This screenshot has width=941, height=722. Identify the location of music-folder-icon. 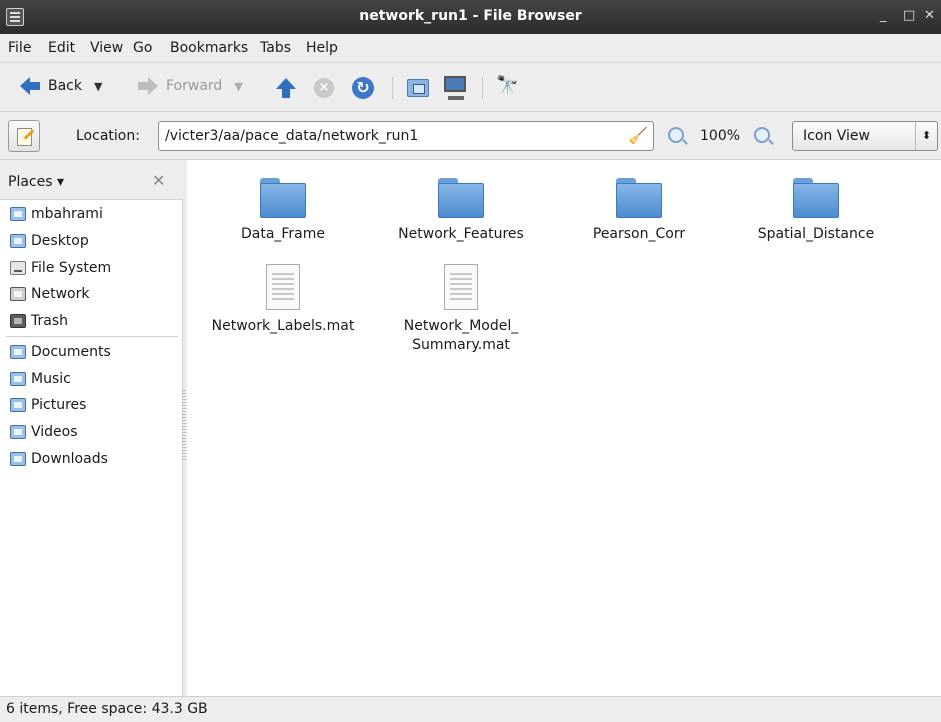
(18, 379).